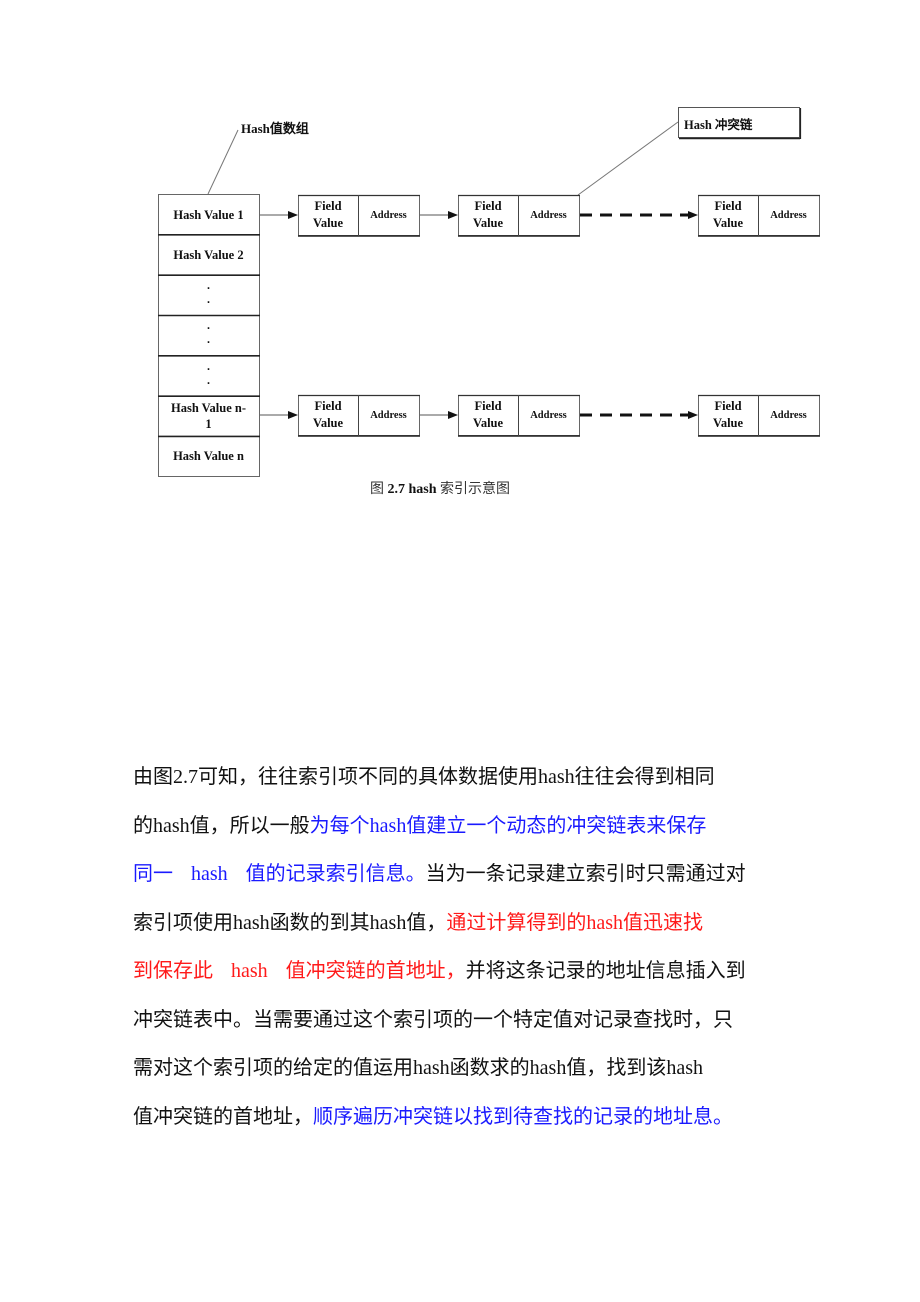 This screenshot has height=1302, width=920. What do you see at coordinates (718, 125) in the screenshot?
I see `hash-chain-label: Hash 冲突链` at bounding box center [718, 125].